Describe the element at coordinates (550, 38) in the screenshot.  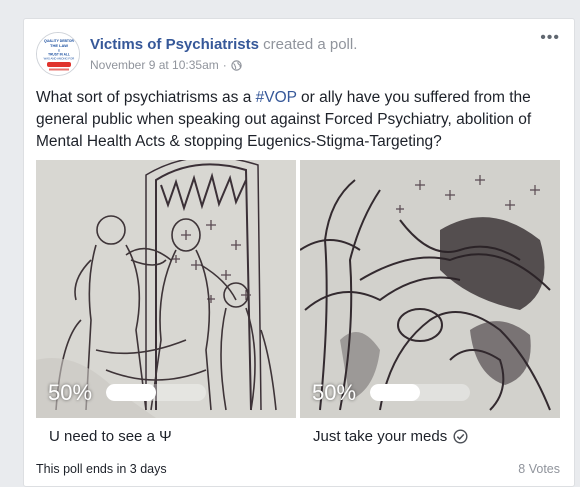
I see `ellipsis-icon: •••` at that location.